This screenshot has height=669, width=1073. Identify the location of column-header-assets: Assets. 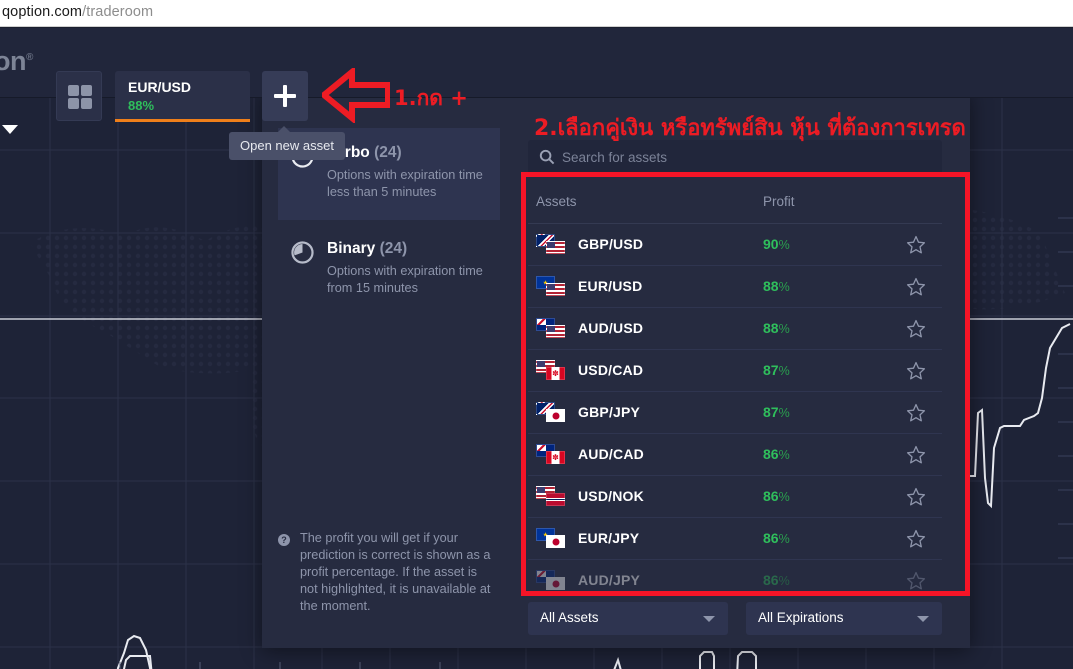
(556, 201).